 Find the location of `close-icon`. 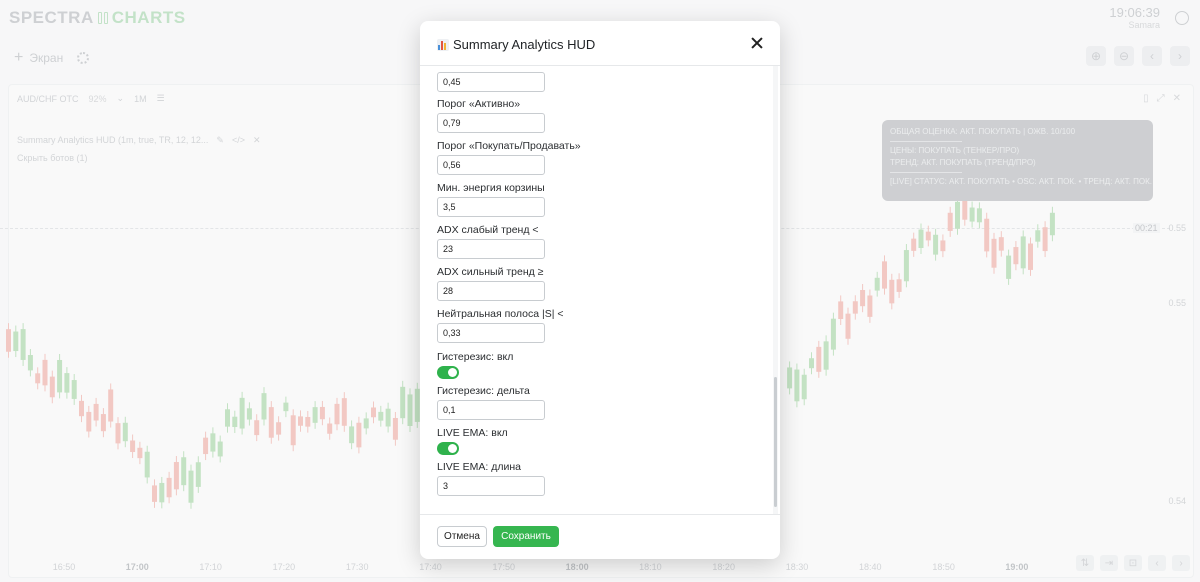

close-icon is located at coordinates (757, 43).